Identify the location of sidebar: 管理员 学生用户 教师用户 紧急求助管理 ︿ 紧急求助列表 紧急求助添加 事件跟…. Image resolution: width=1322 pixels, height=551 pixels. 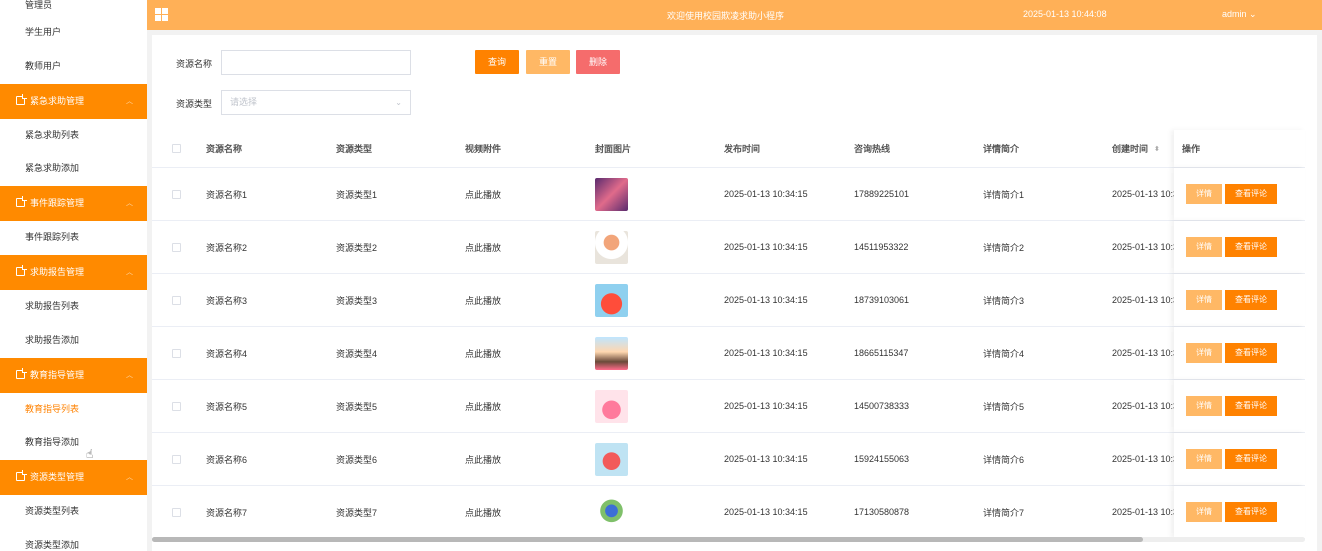
(73, 275).